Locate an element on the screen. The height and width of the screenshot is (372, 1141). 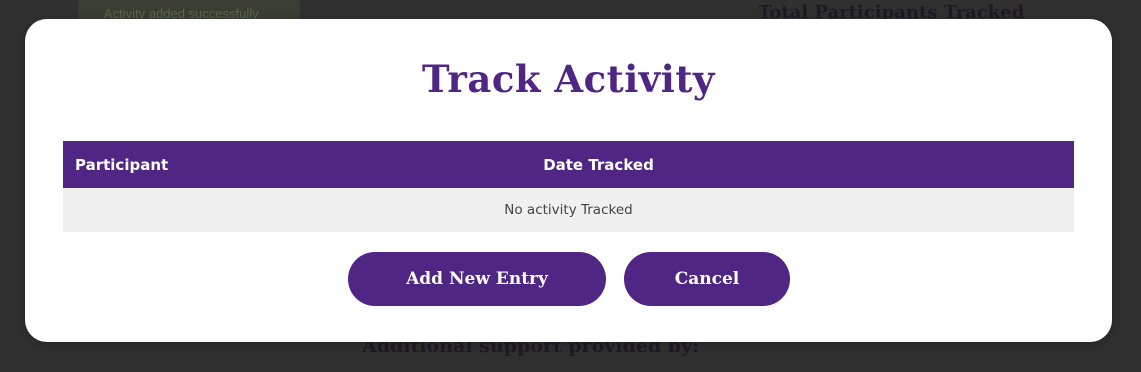
empty-state-row: No activity Tracked is located at coordinates (568, 210).